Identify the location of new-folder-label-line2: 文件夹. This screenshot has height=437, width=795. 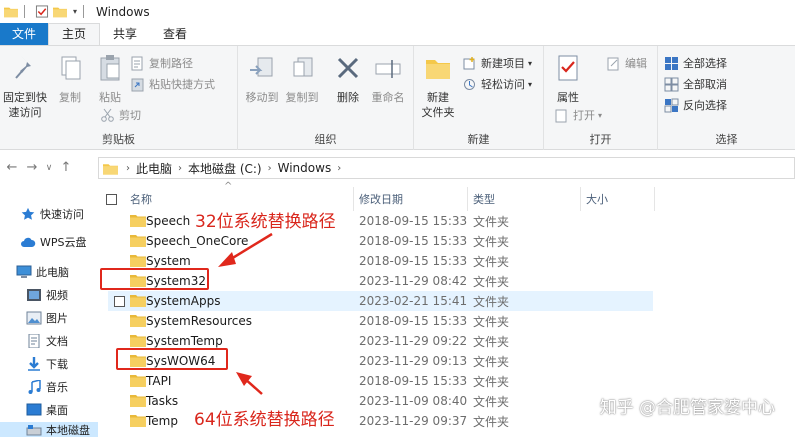
(438, 112).